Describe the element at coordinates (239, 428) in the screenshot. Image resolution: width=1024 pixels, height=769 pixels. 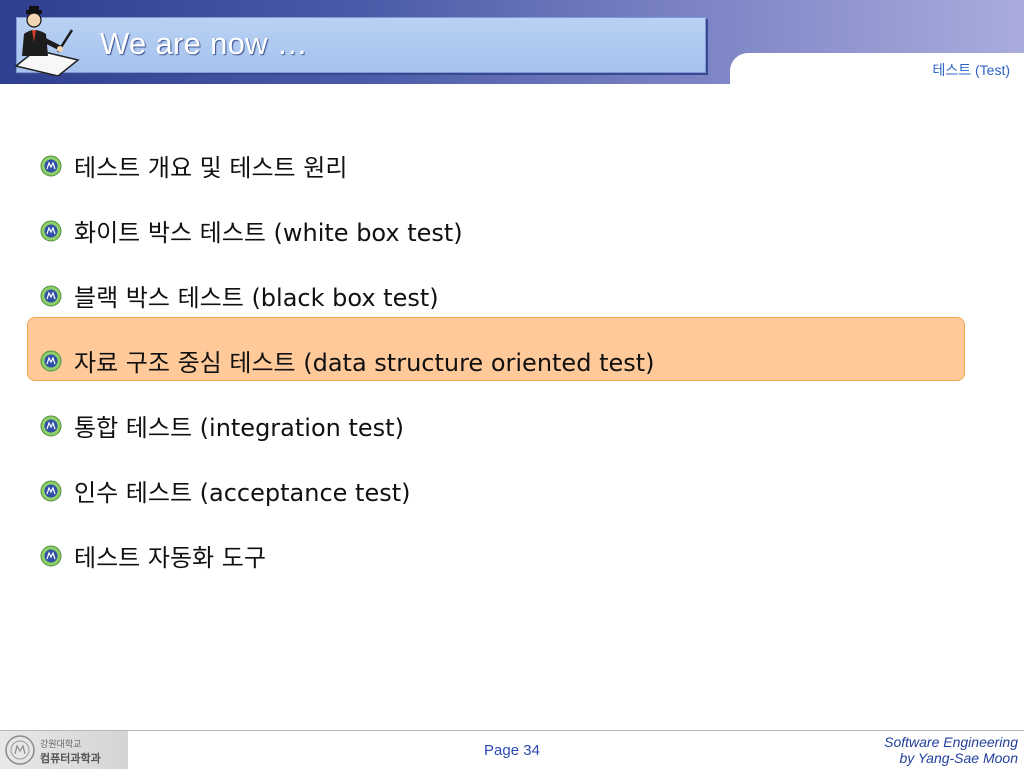
I see `list-item-label: 통합 테스트 (integration test)` at that location.